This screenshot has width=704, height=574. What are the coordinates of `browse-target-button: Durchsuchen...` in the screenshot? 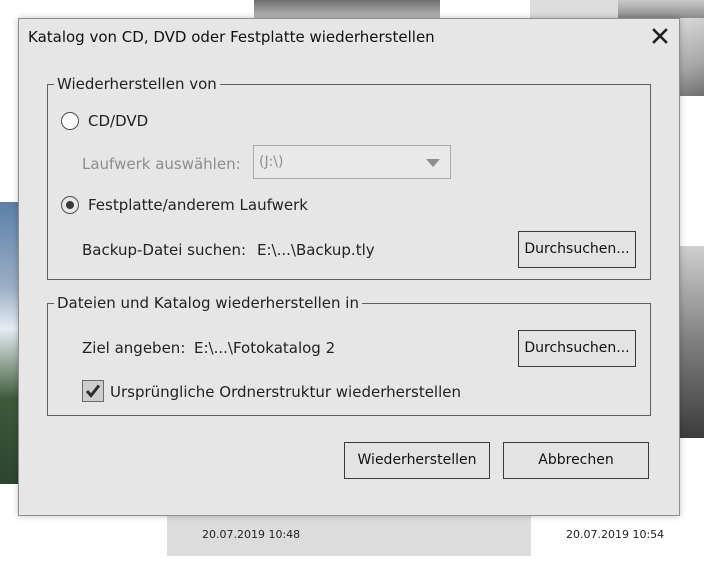 It's located at (577, 348).